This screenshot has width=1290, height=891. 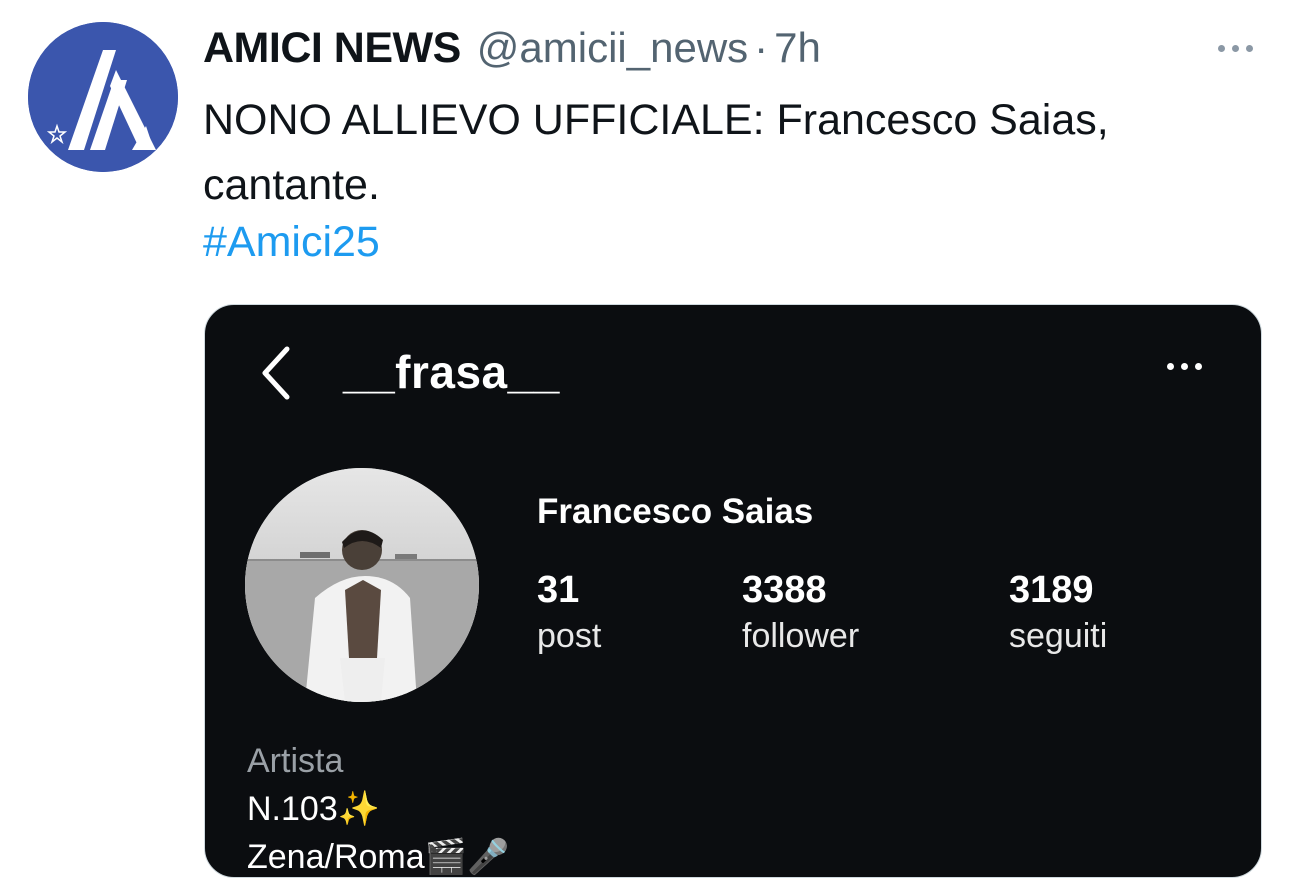 I want to click on tweet-timestamp: 7h, so click(x=797, y=48).